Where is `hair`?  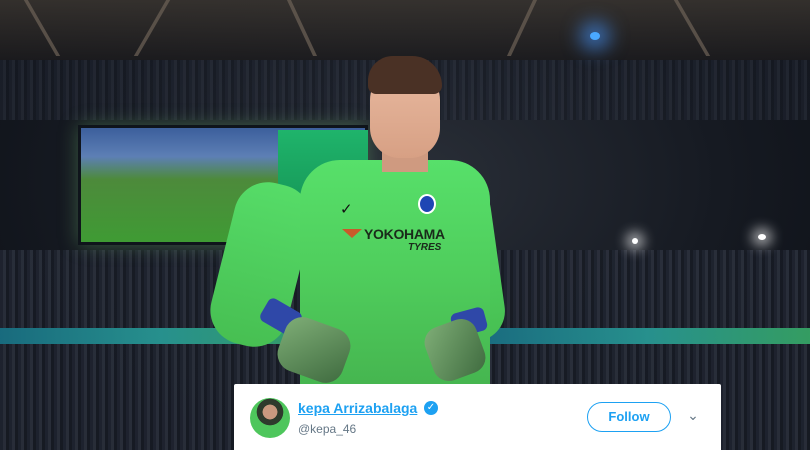
hair is located at coordinates (405, 75).